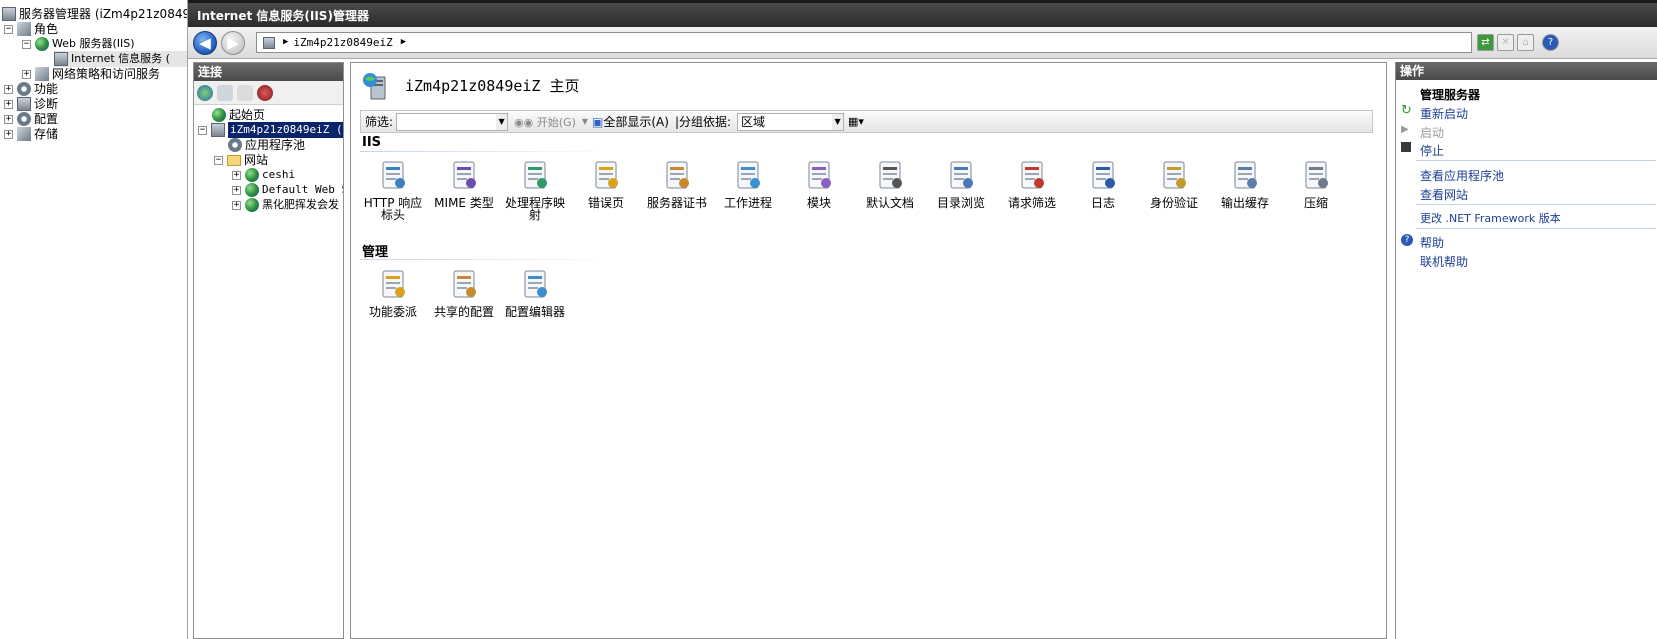  Describe the element at coordinates (464, 184) in the screenshot. I see `feature-tile: MIME 类型` at that location.